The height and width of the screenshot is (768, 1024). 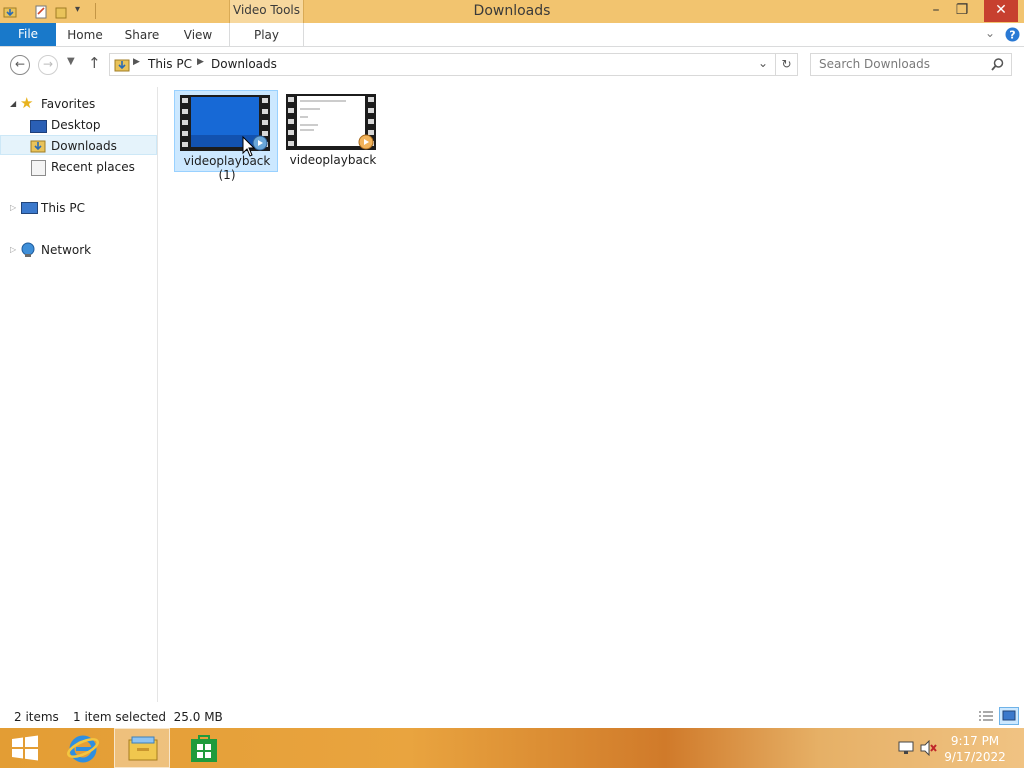 What do you see at coordinates (66, 250) in the screenshot?
I see `nav-network-label: Network` at bounding box center [66, 250].